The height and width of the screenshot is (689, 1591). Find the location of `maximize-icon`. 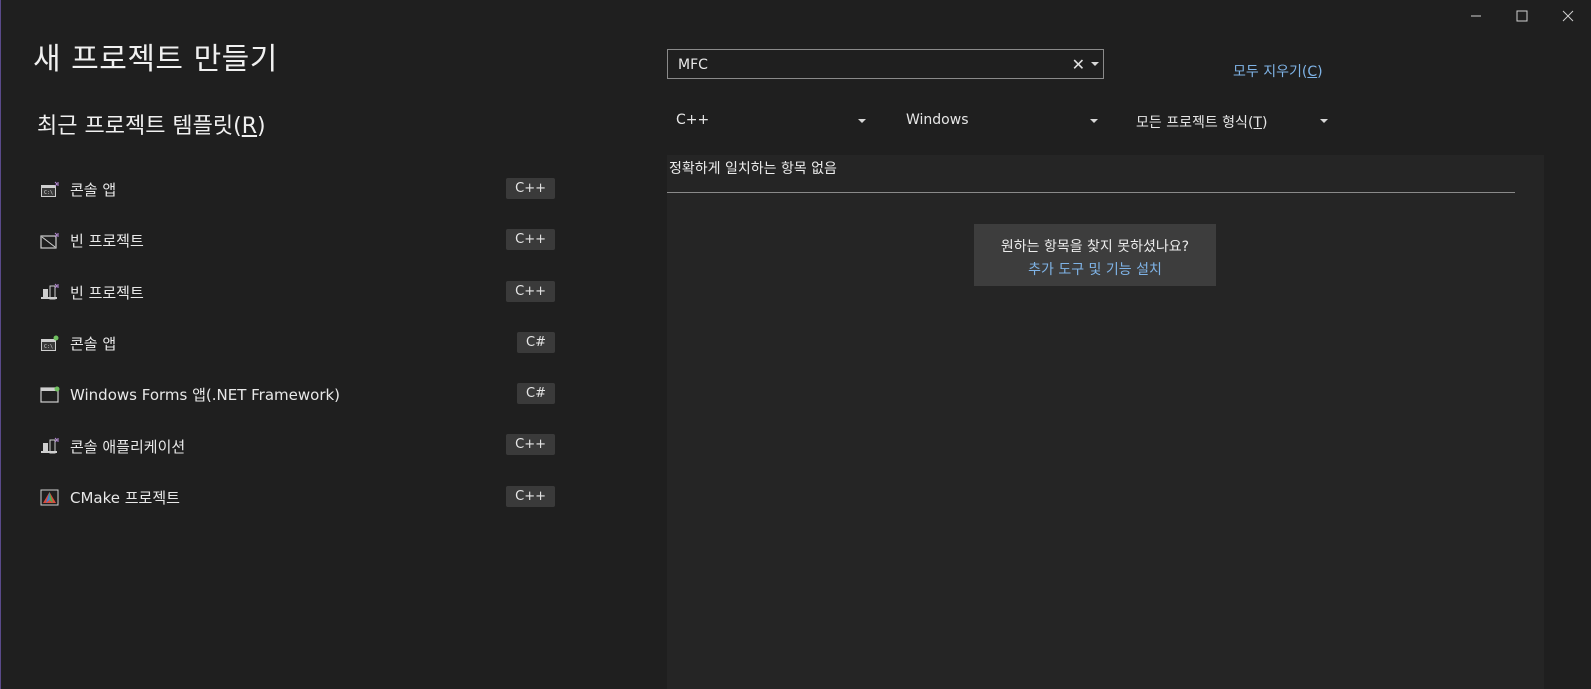

maximize-icon is located at coordinates (1522, 16).